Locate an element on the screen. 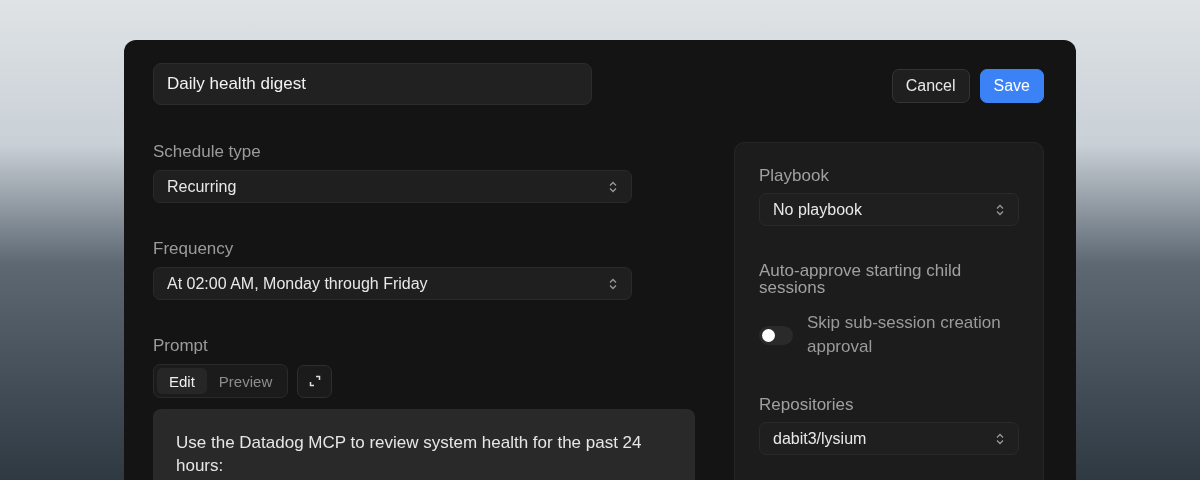 The width and height of the screenshot is (1200, 480). field-label: Repositories is located at coordinates (807, 404).